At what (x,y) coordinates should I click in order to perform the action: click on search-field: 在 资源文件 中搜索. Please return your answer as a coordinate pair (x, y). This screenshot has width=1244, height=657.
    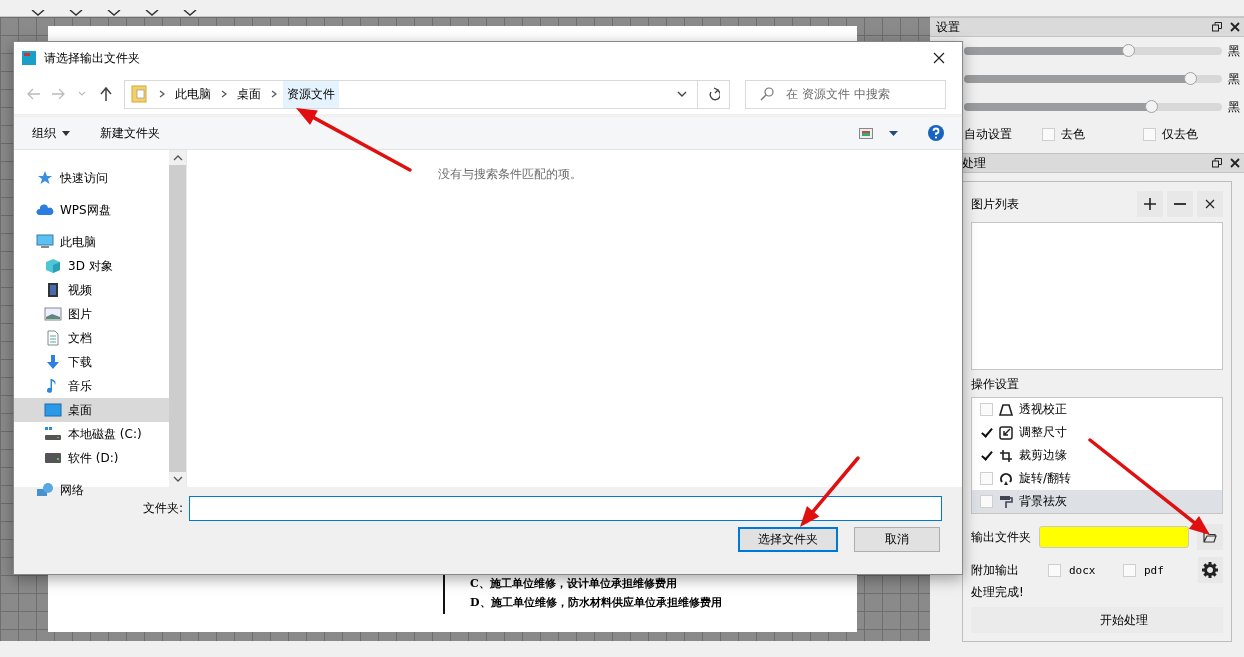
    Looking at the image, I should click on (845, 94).